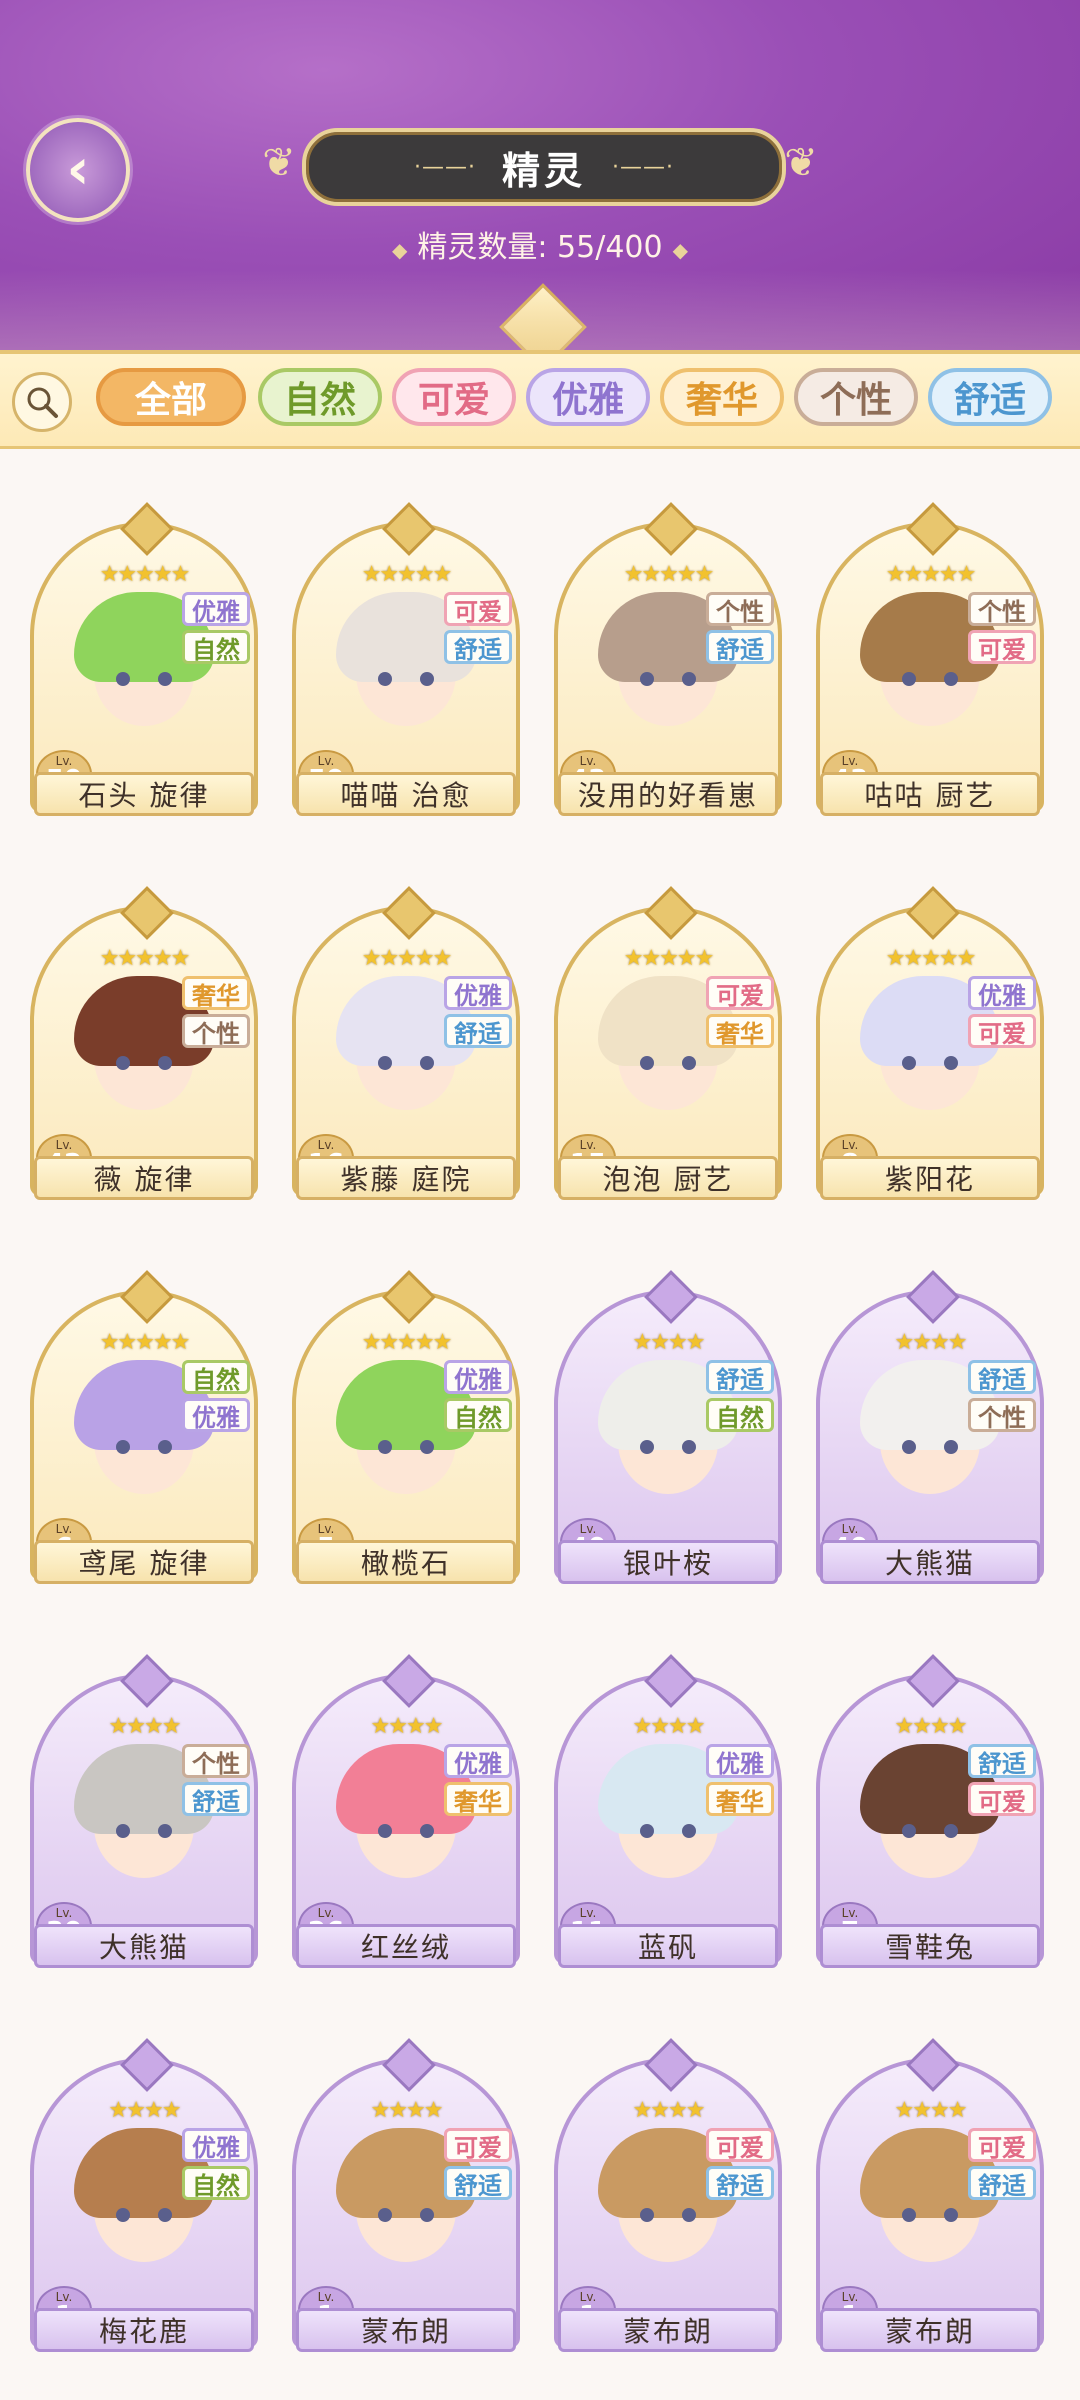 Image resolution: width=1080 pixels, height=2400 pixels. I want to click on spirit-card: ★★★★★自然优雅Lv.6鸢尾 旋律, so click(144, 1420).